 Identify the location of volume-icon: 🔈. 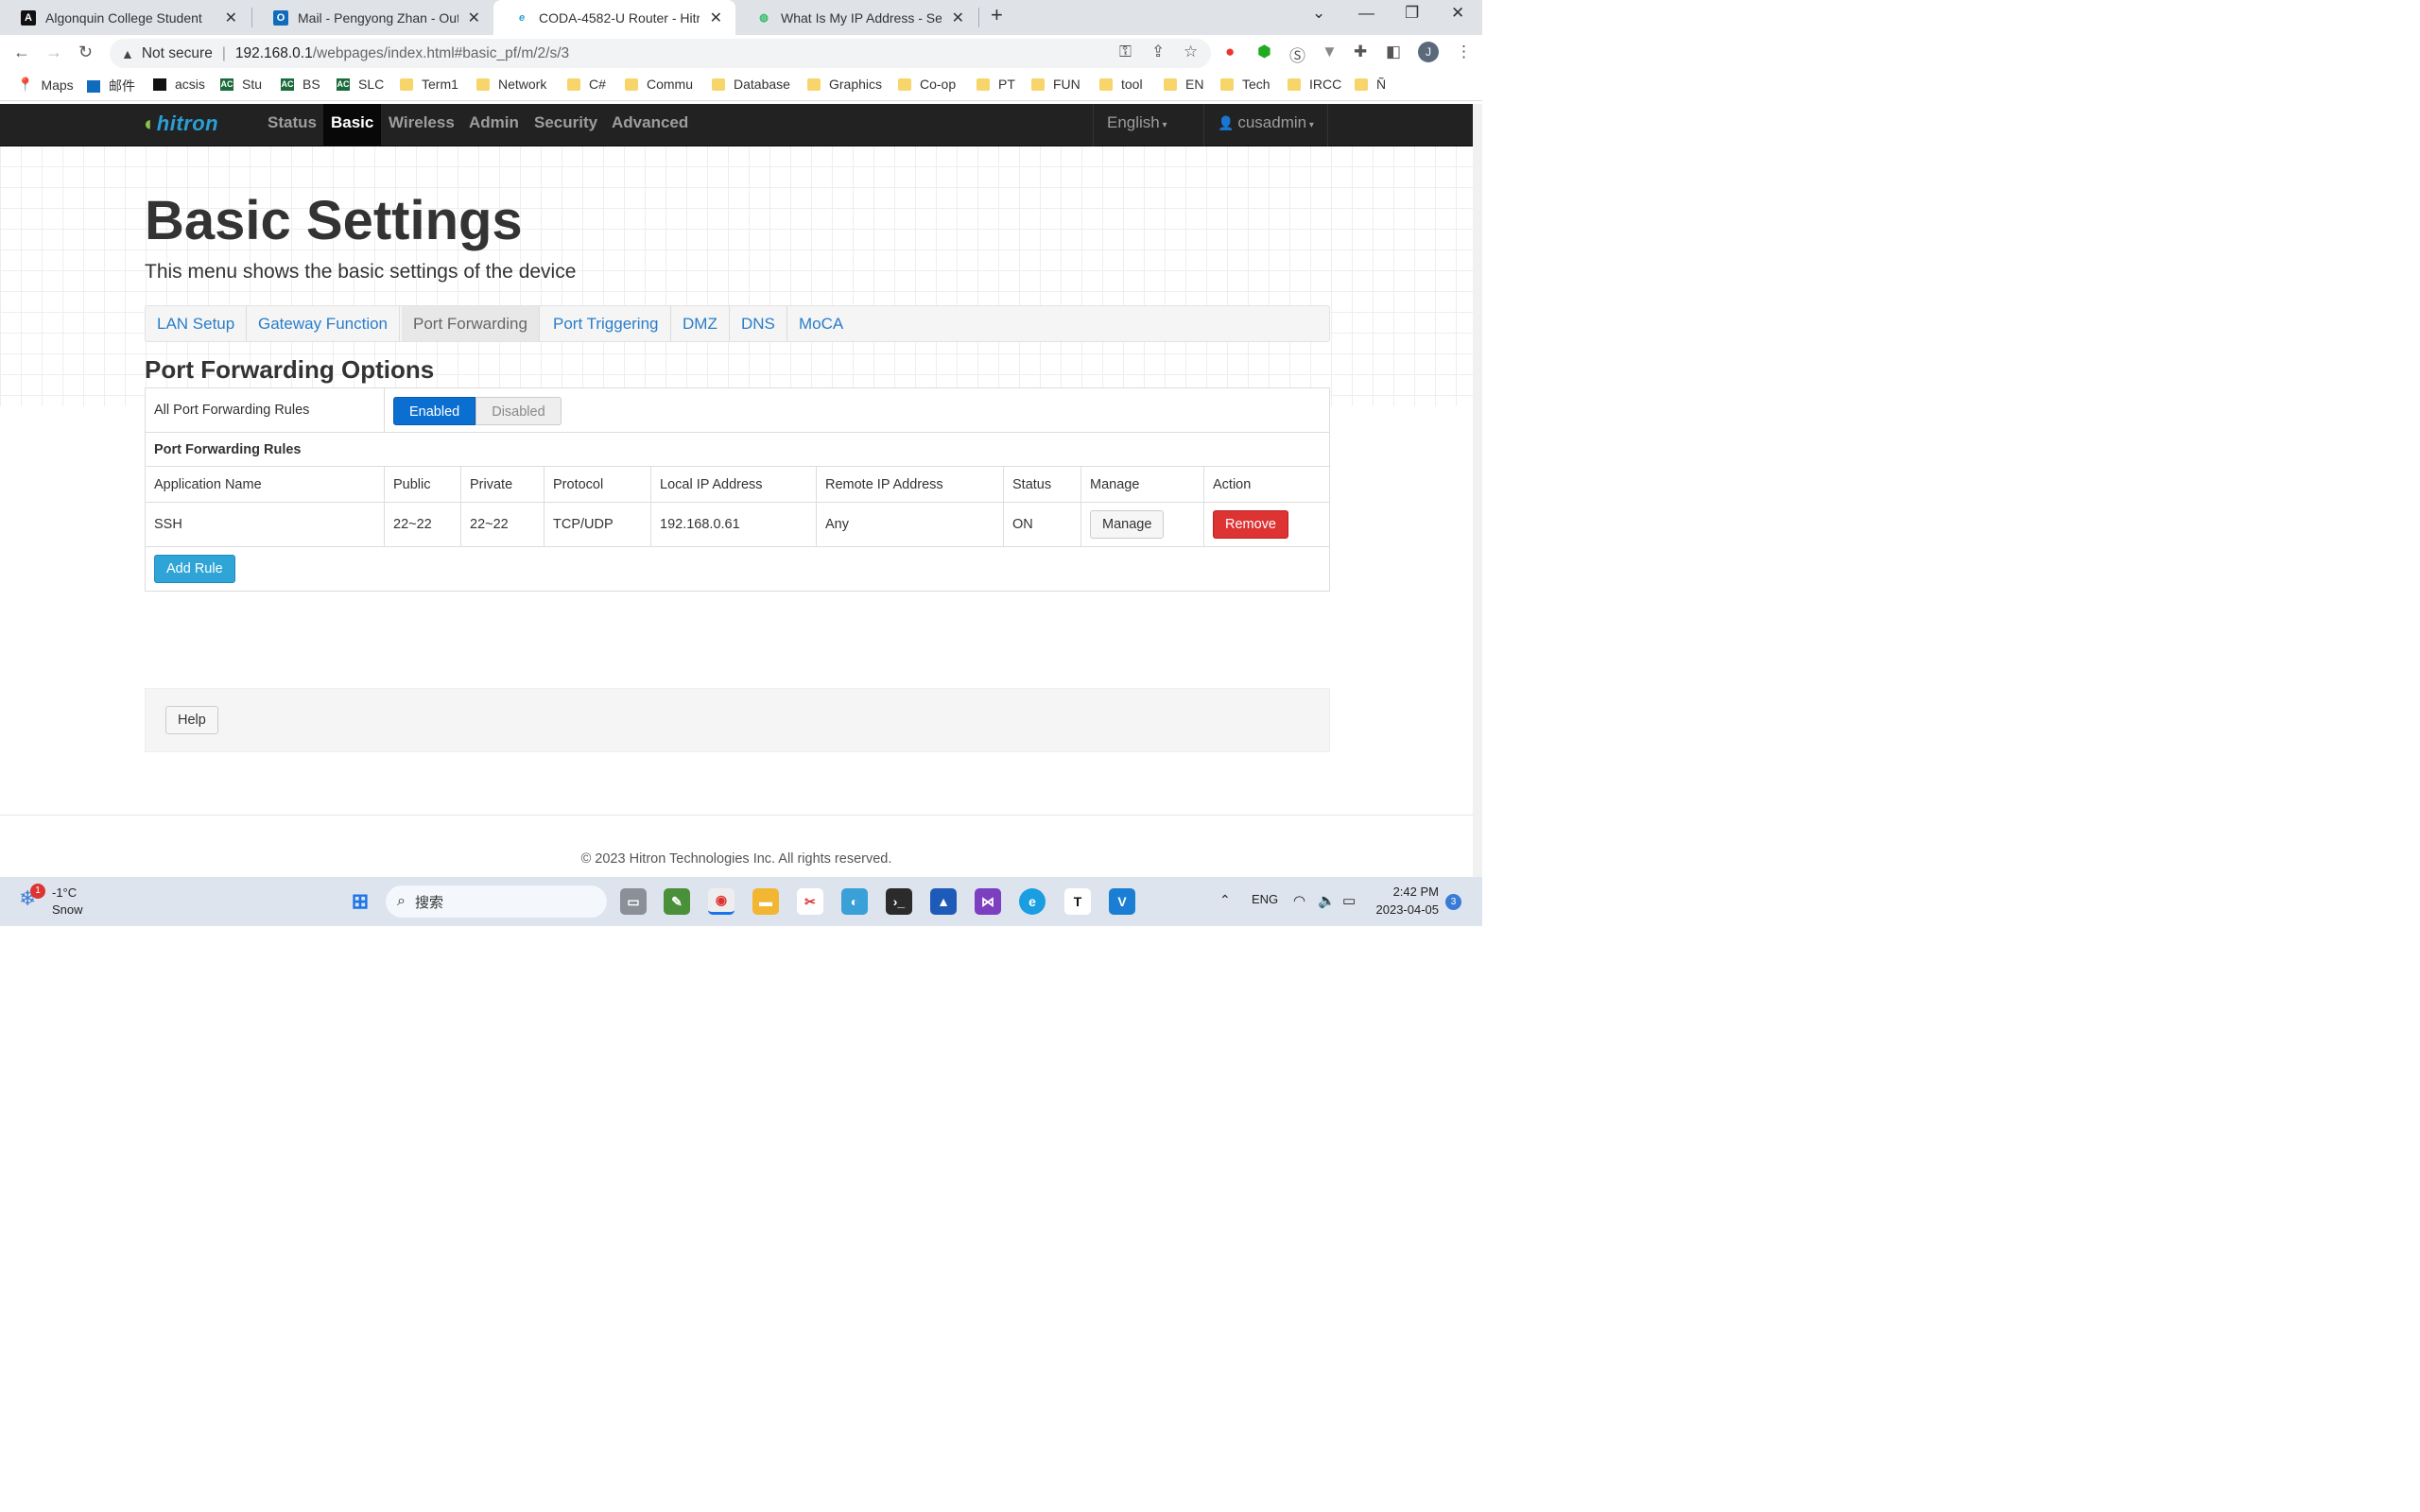
(1327, 900).